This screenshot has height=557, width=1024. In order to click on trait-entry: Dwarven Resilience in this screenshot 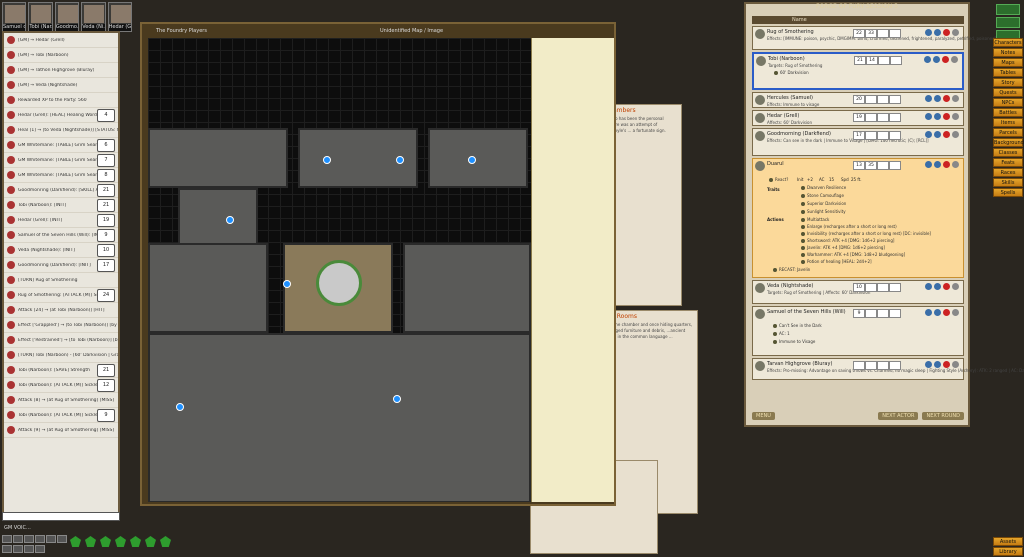, I will do `click(823, 187)`.